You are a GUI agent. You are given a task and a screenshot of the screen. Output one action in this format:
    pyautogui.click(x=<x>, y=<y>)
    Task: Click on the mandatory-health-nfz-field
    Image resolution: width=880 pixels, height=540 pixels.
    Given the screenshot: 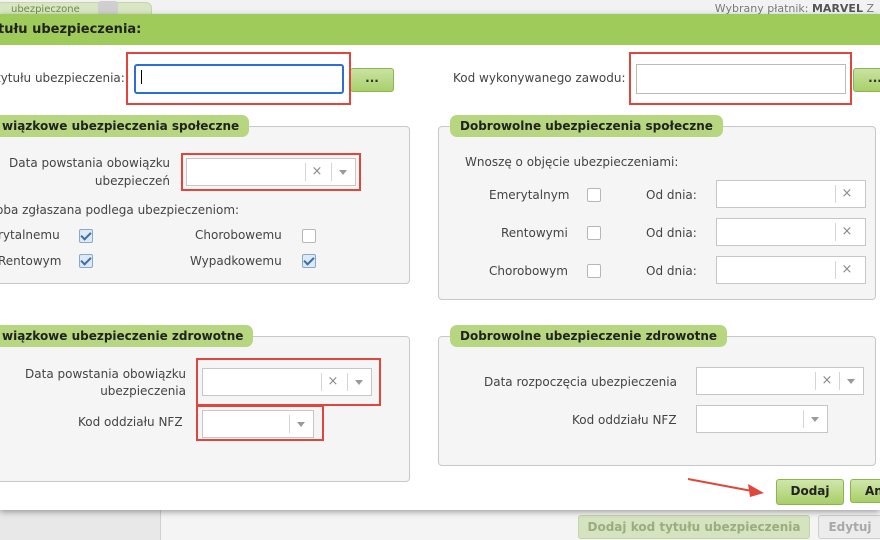 What is the action you would take?
    pyautogui.click(x=258, y=424)
    